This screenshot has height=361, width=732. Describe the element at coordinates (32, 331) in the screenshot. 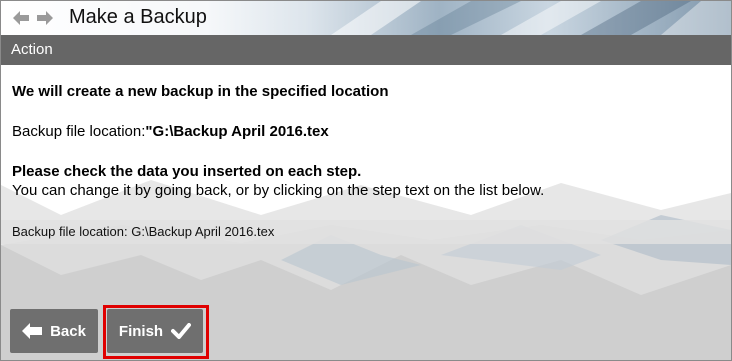

I see `arrow-left-icon` at that location.